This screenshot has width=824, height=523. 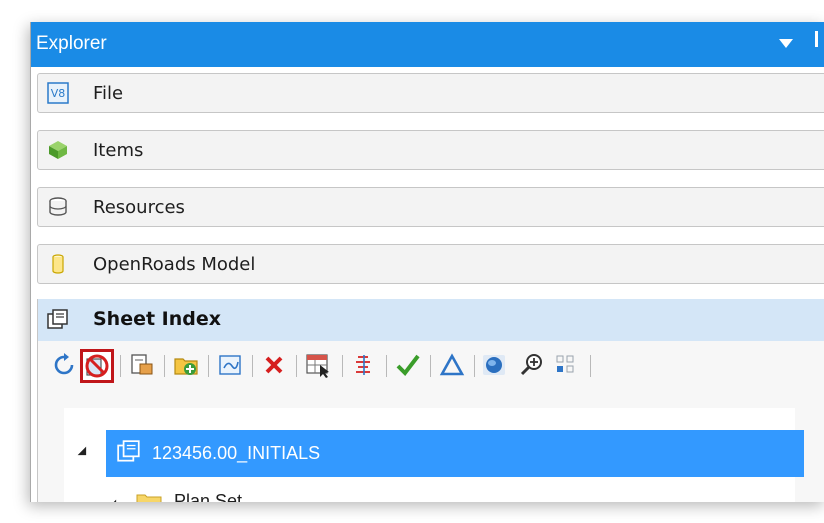 I want to click on openroads-model-icon, so click(x=58, y=264).